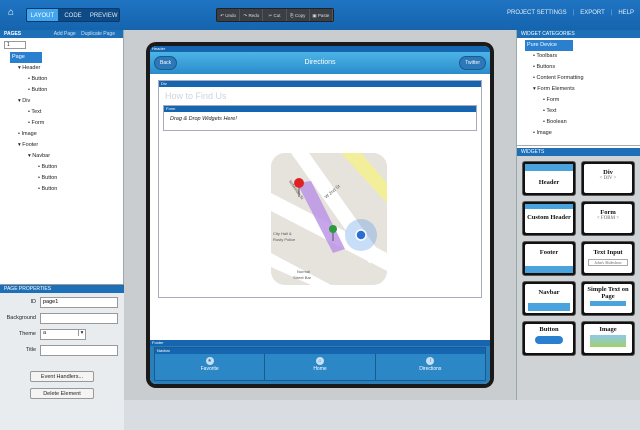  I want to click on category-content-formatting: • Content Formatting, so click(582, 78).